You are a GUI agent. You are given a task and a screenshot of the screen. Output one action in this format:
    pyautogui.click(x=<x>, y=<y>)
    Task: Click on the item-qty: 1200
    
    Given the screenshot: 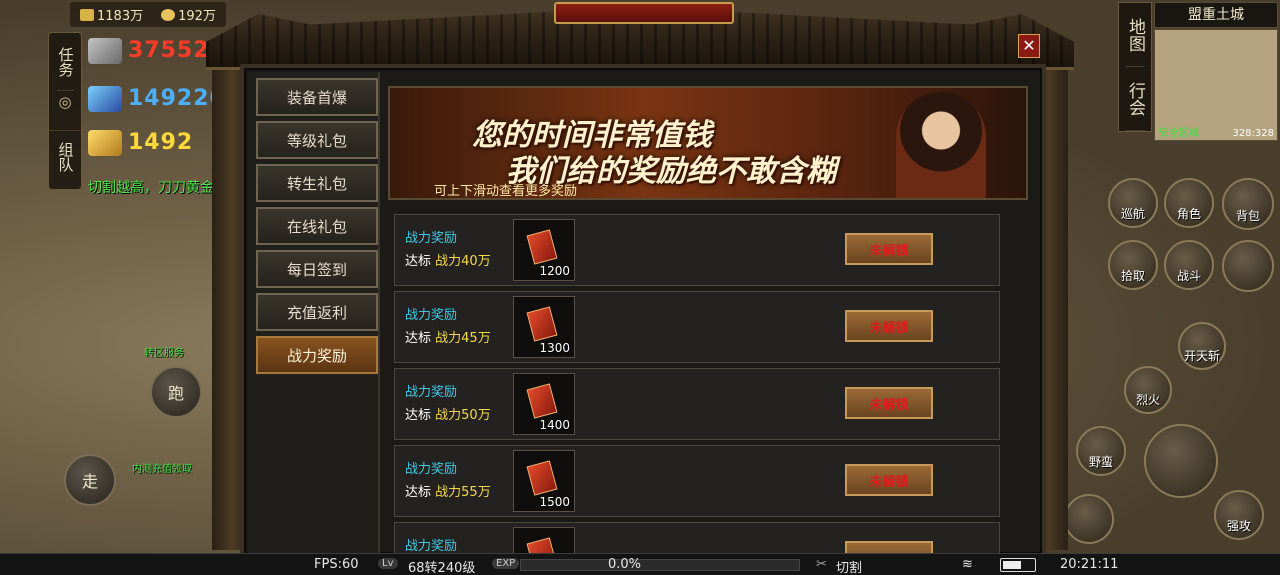 What is the action you would take?
    pyautogui.click(x=554, y=271)
    